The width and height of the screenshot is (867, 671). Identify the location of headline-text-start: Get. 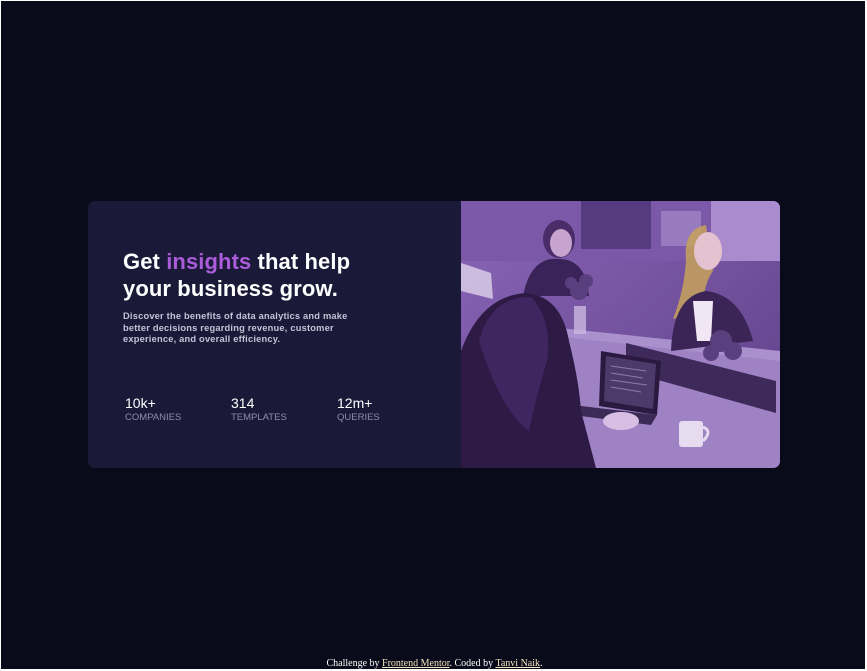
(145, 261).